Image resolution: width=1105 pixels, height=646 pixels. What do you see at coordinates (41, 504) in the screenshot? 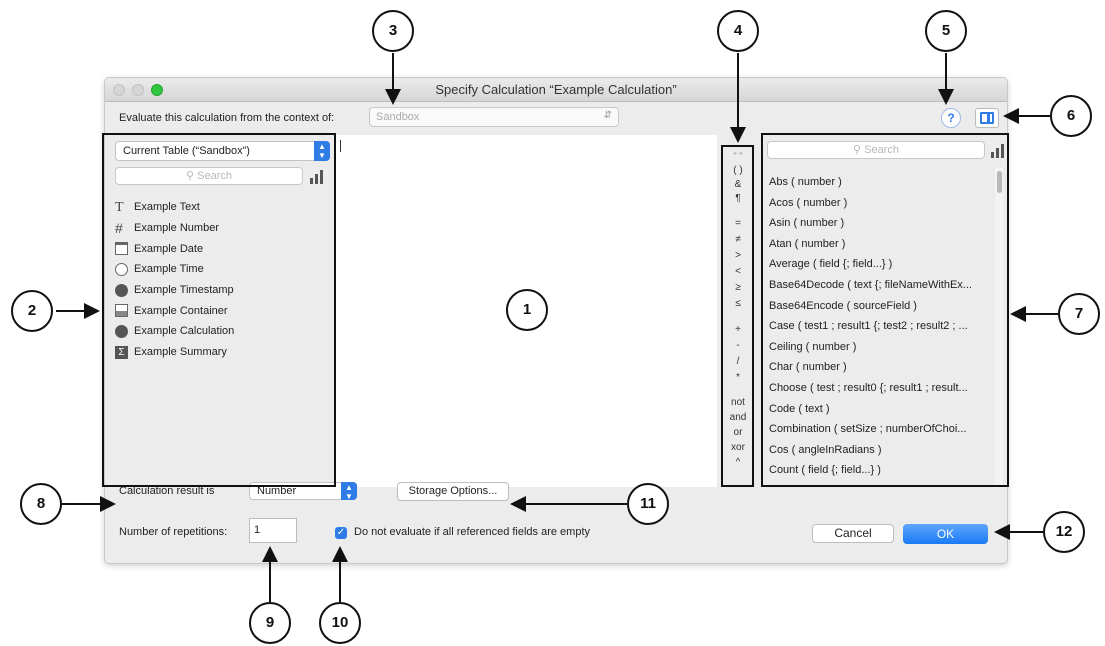
I see `callout-8: 8` at bounding box center [41, 504].